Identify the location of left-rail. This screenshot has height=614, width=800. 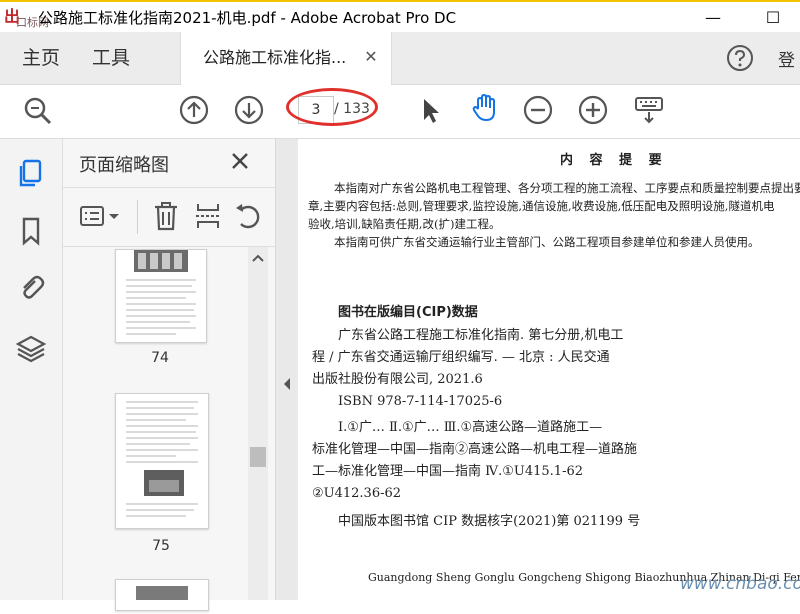
(31, 369).